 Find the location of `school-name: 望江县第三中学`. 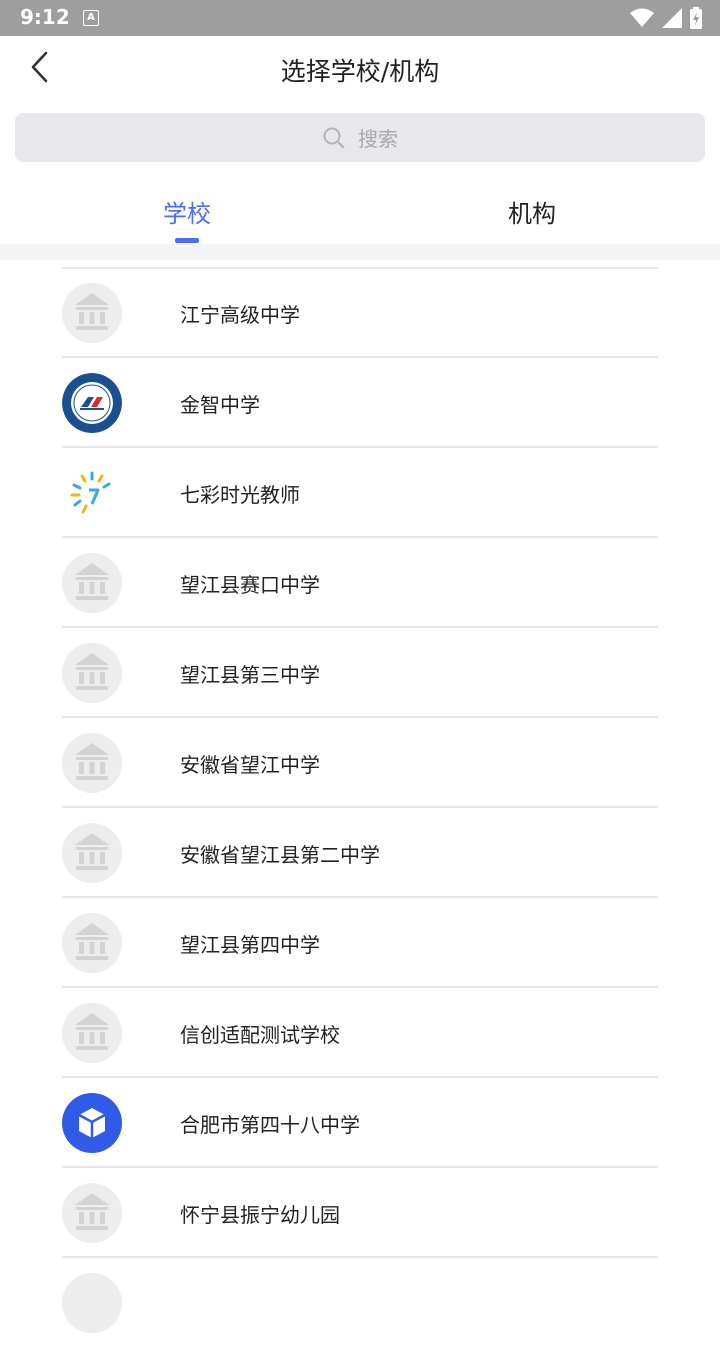

school-name: 望江县第三中学 is located at coordinates (250, 675).